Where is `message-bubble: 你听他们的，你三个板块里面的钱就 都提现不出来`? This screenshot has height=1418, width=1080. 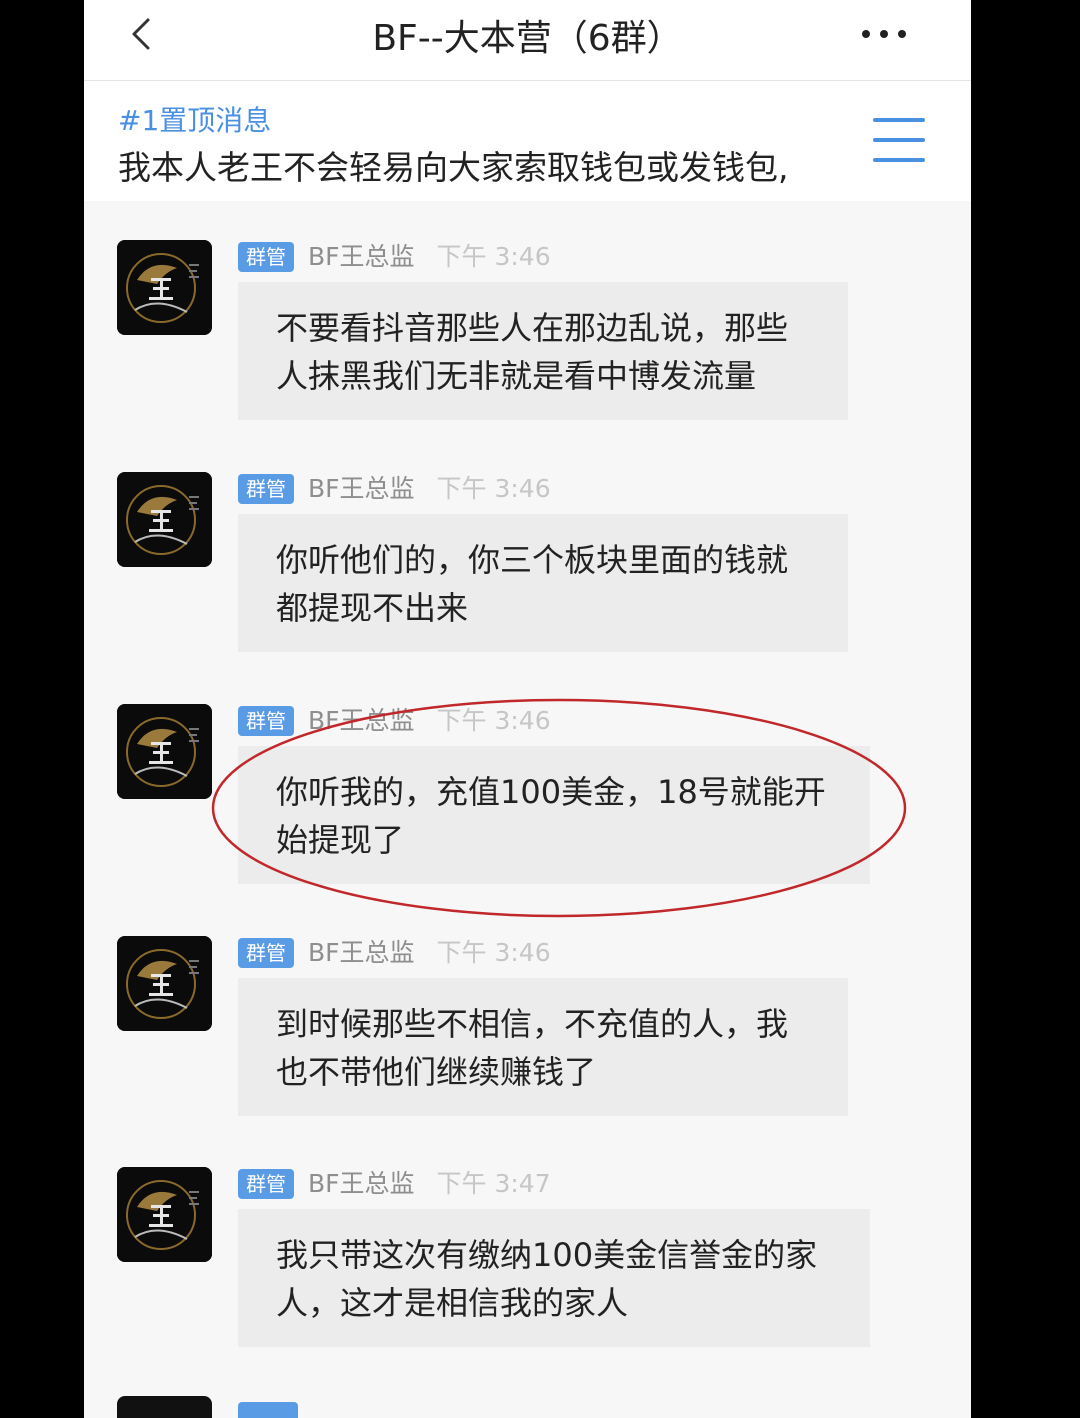 message-bubble: 你听他们的，你三个板块里面的钱就 都提现不出来 is located at coordinates (543, 583).